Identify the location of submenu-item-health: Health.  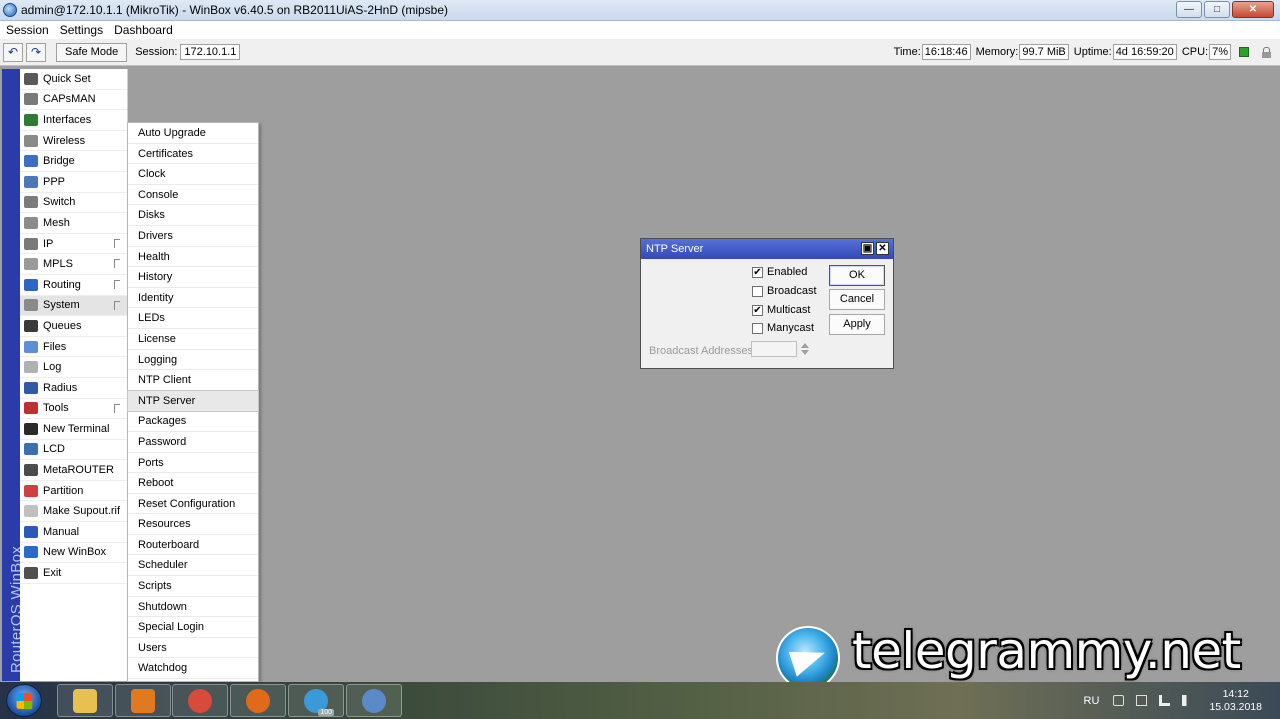
(193, 257).